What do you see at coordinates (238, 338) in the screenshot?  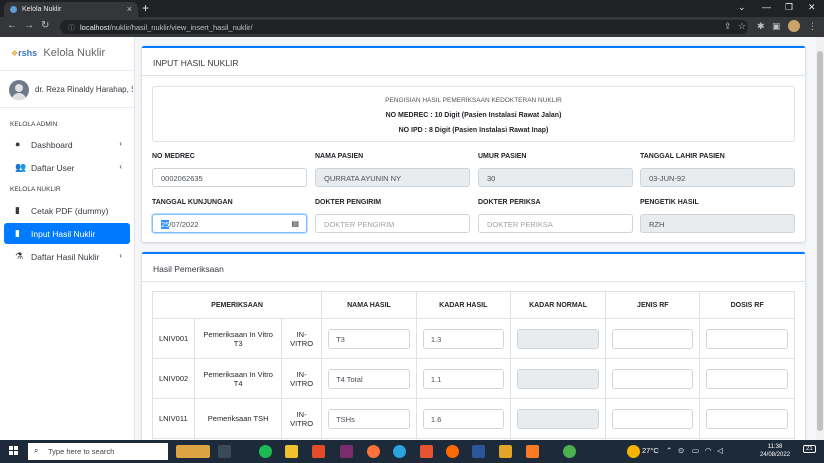 I see `nama-pemeriksaan-cell: Pemeriksaan In Vitro T3` at bounding box center [238, 338].